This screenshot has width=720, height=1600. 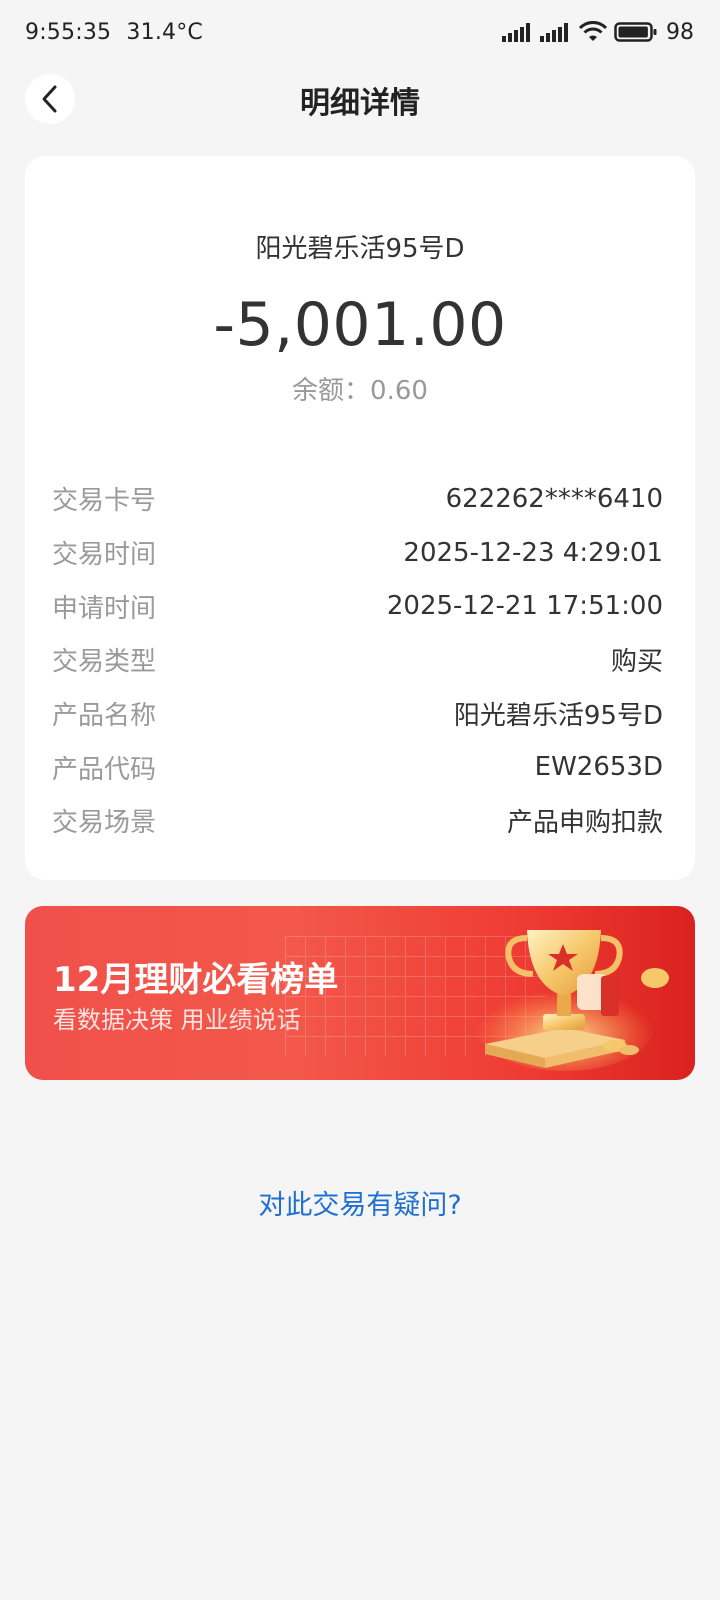 What do you see at coordinates (533, 552) in the screenshot?
I see `row-value: 2025-12-23 4:29:01` at bounding box center [533, 552].